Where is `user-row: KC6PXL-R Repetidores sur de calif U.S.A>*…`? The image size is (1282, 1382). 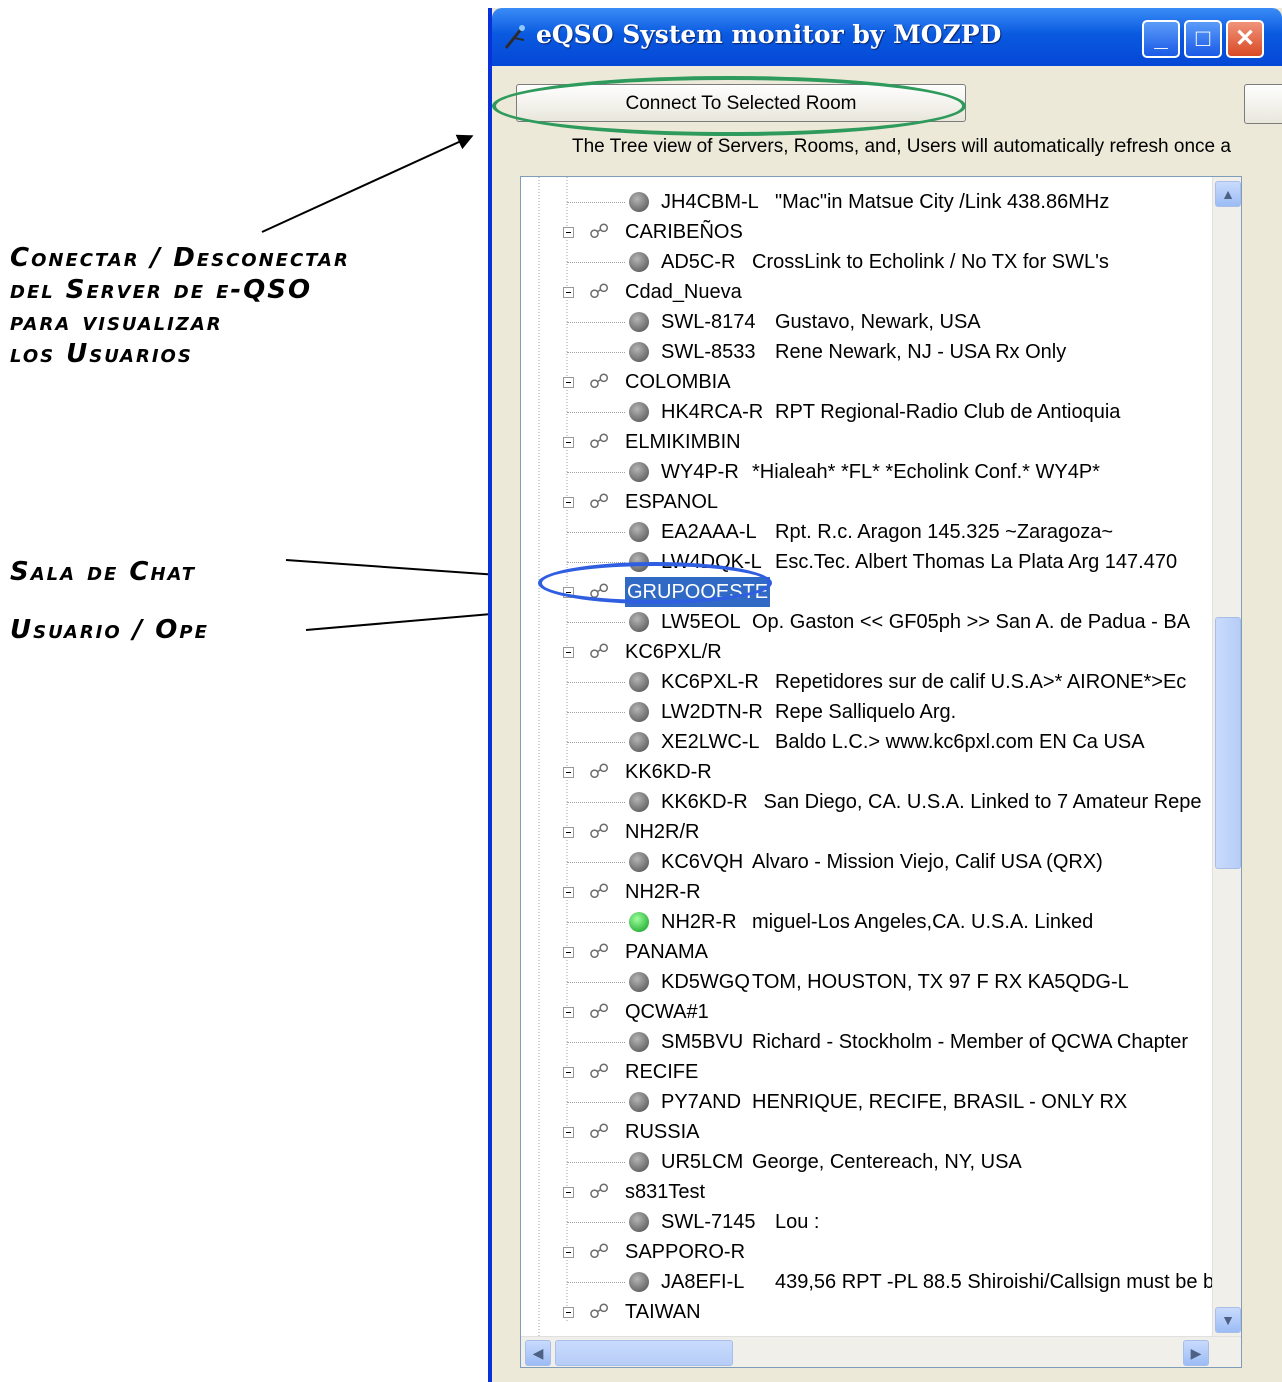
user-row: KC6PXL-R Repetidores sur de calif U.S.A>*… is located at coordinates (866, 682).